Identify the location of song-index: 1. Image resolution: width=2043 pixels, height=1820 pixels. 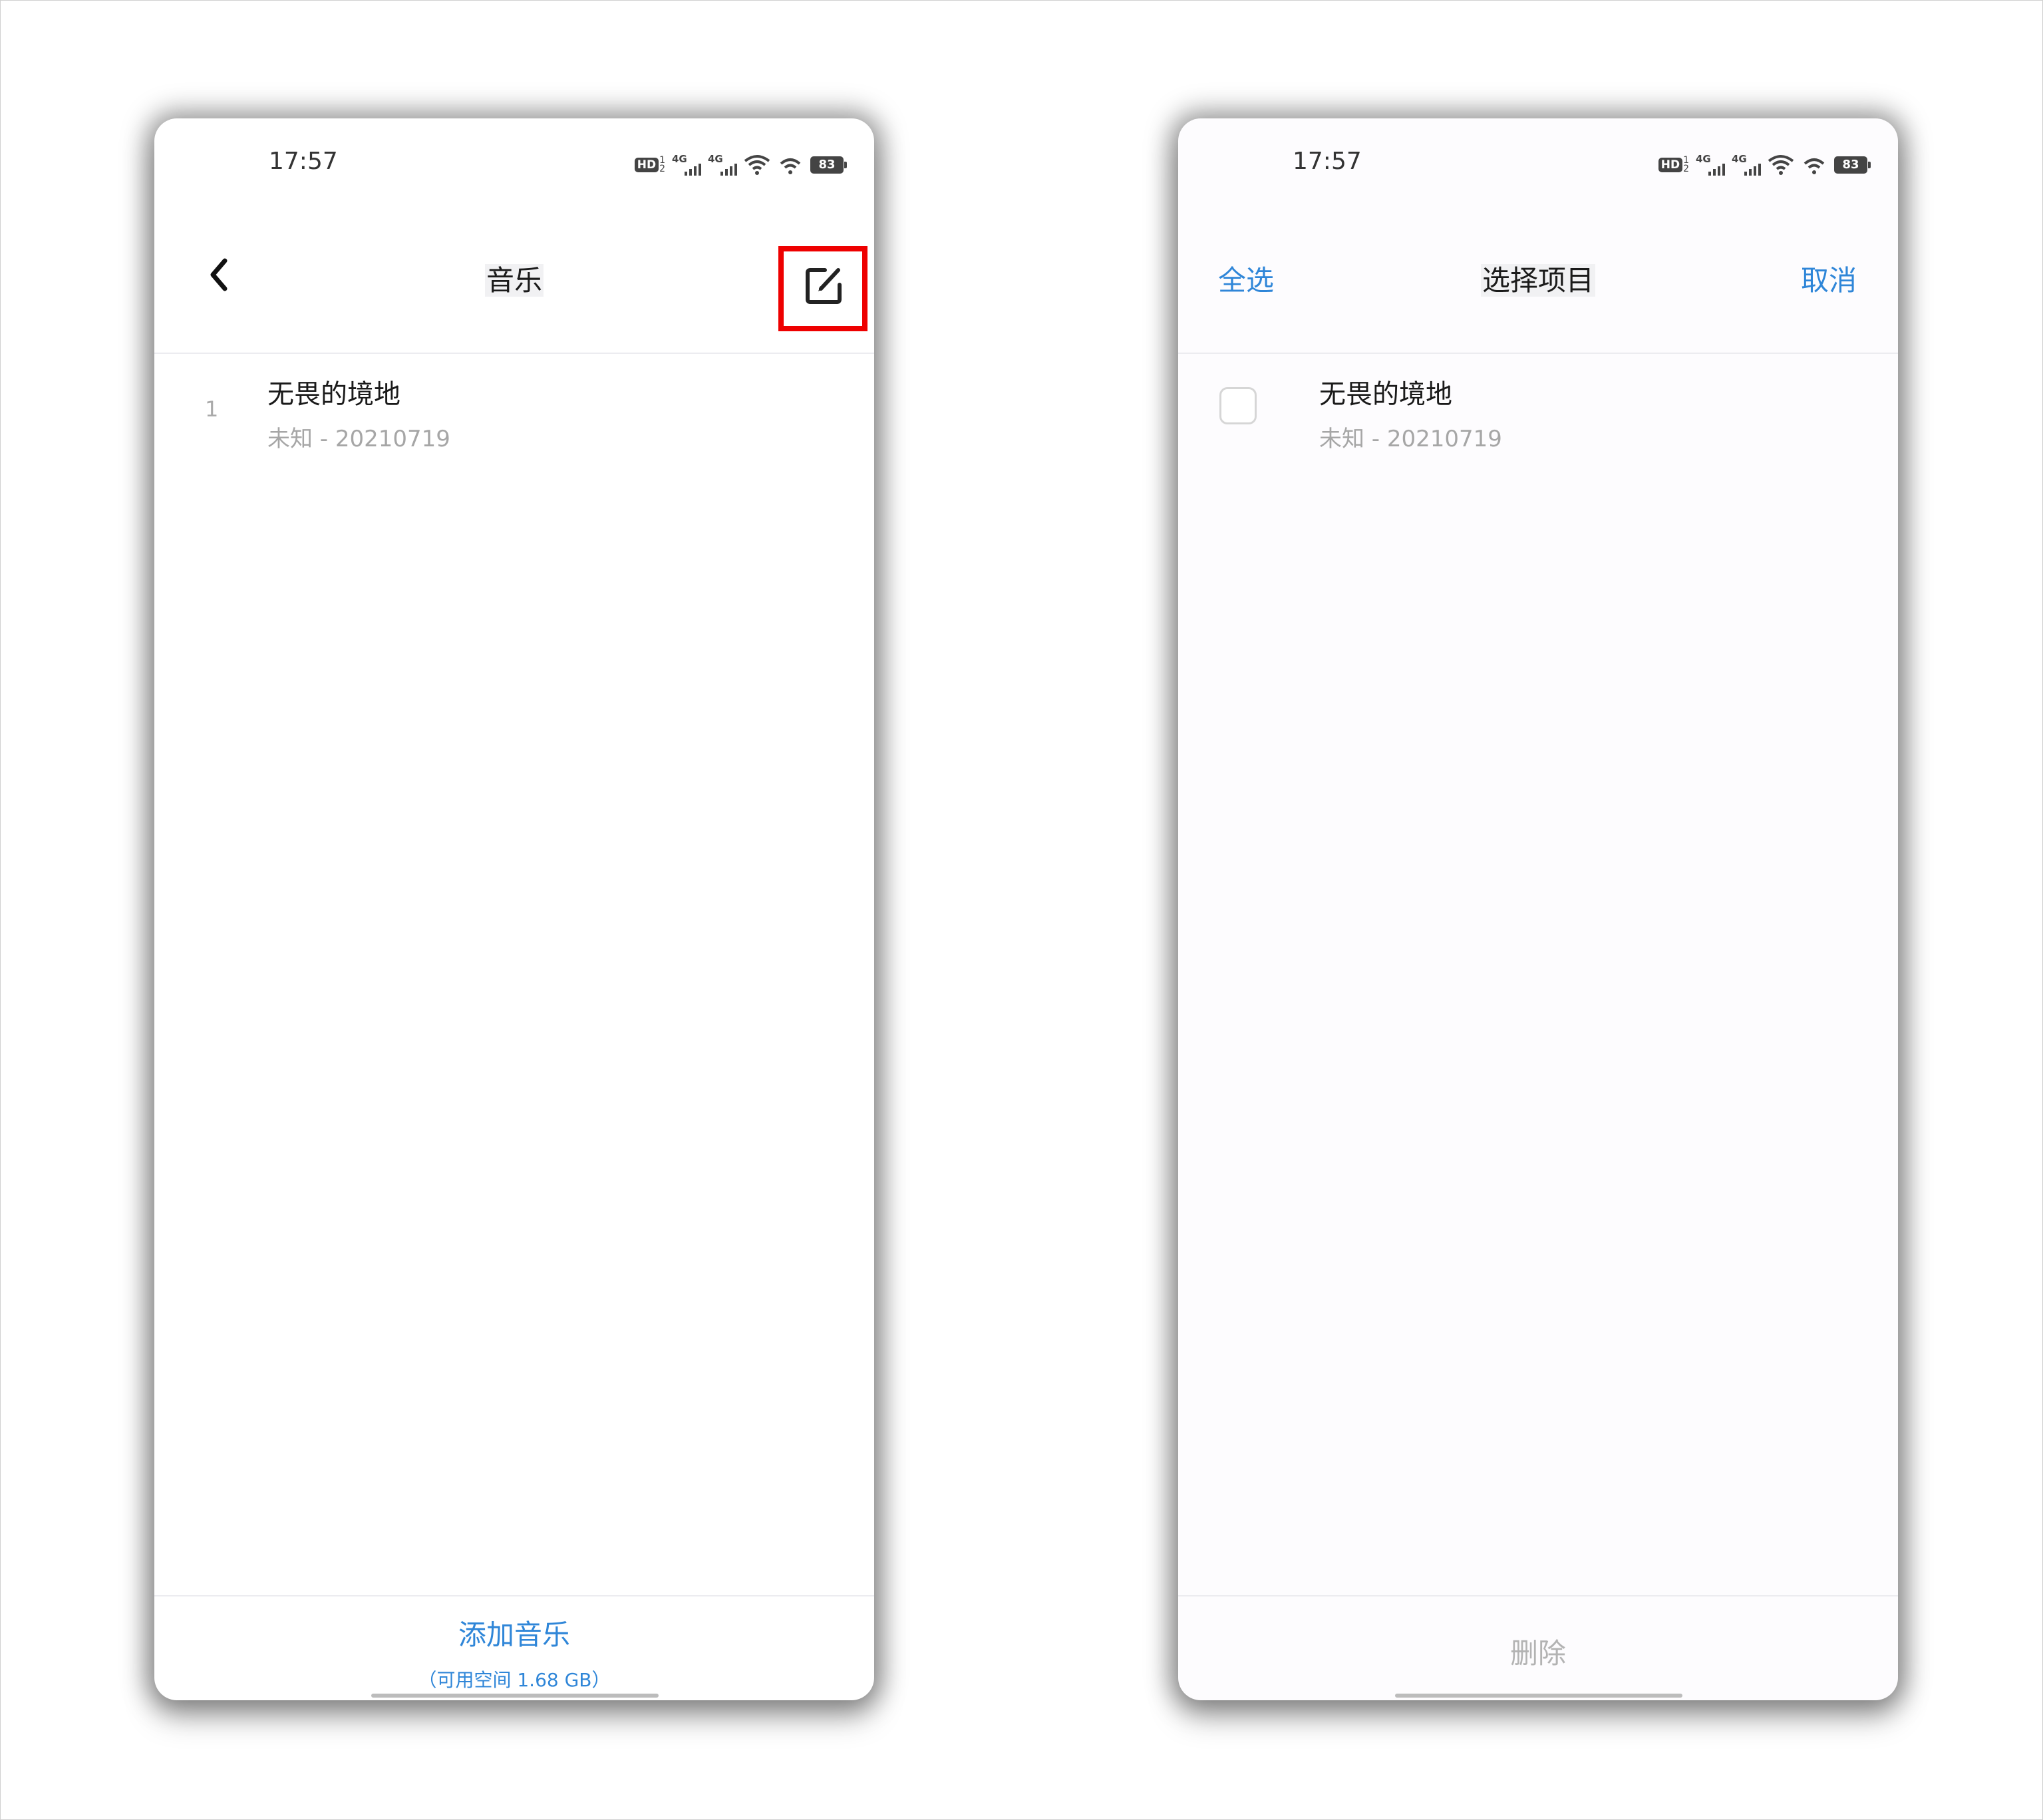
(212, 409).